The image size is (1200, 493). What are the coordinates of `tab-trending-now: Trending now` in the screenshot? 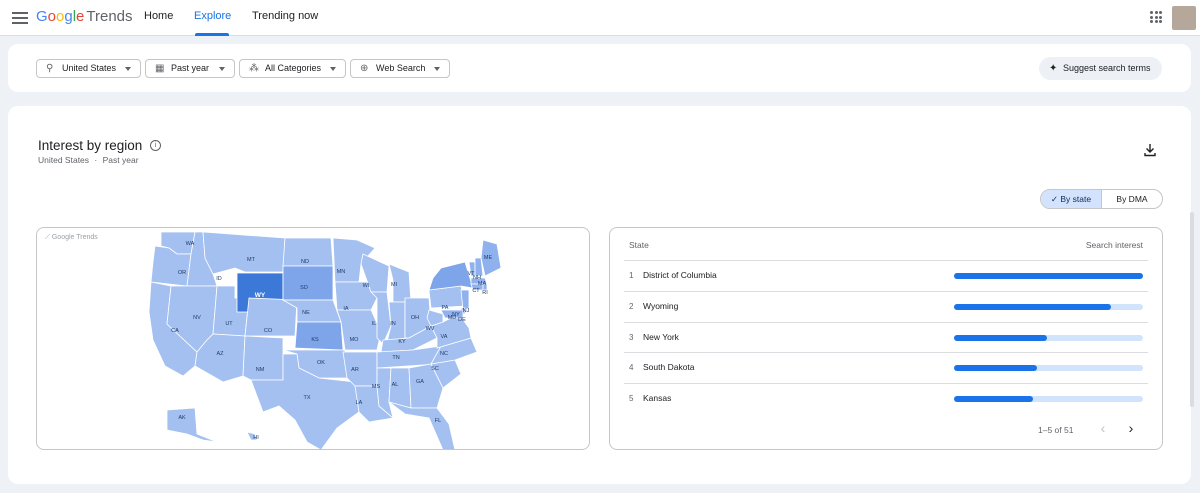 It's located at (285, 16).